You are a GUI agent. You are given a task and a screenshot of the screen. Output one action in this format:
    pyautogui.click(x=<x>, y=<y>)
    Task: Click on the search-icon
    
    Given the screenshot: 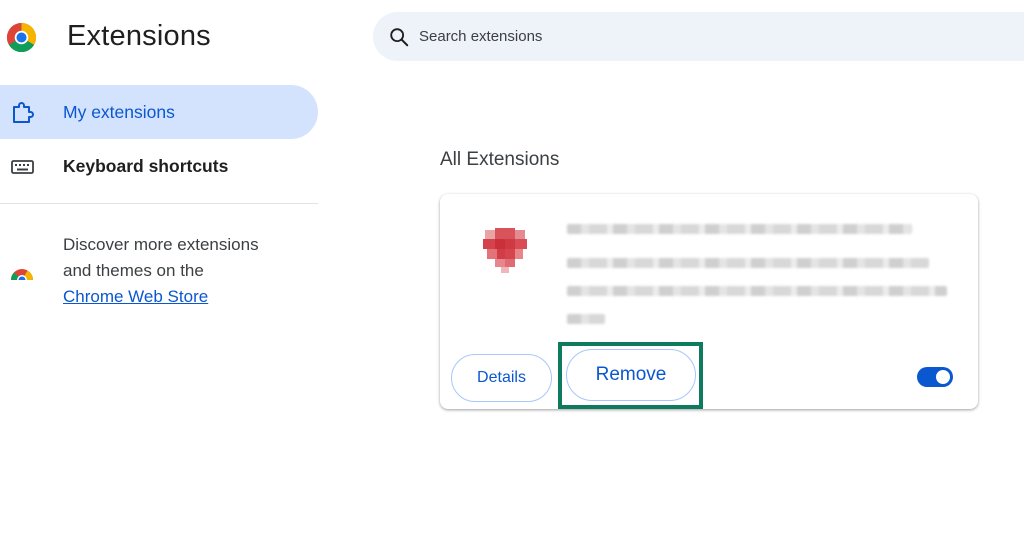 What is the action you would take?
    pyautogui.click(x=399, y=37)
    